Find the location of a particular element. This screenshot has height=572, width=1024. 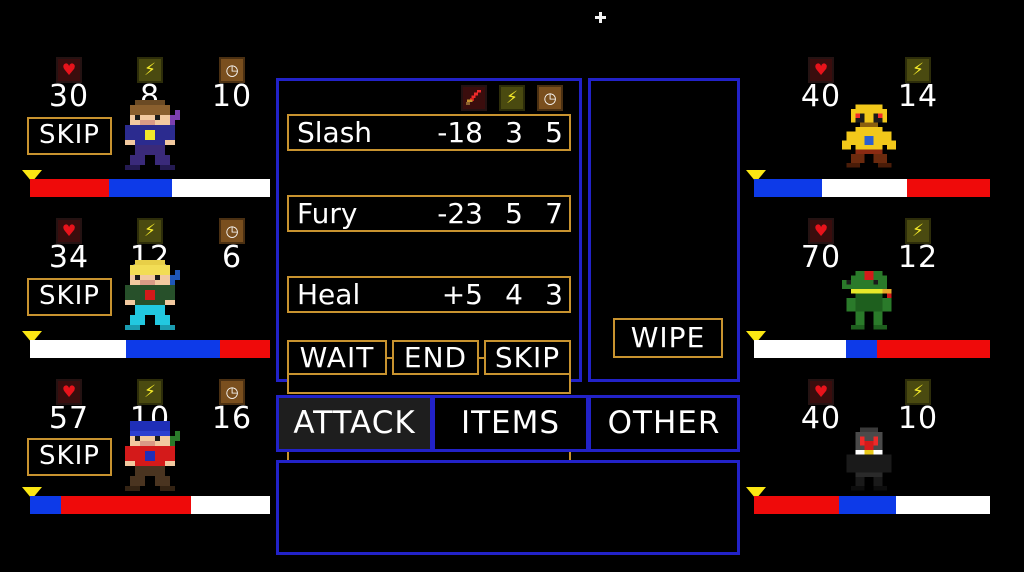

party-3-hp-value: 57 is located at coordinates (69, 418).